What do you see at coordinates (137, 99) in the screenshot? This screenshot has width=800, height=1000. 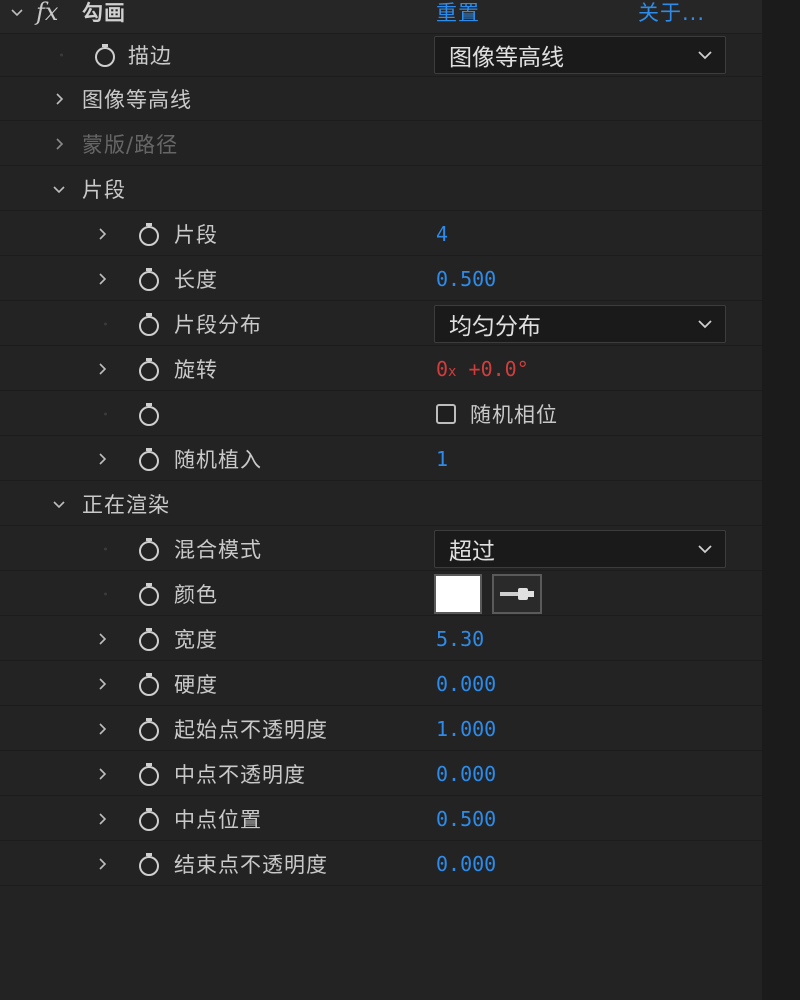 I see `group-label: 图像等高线` at bounding box center [137, 99].